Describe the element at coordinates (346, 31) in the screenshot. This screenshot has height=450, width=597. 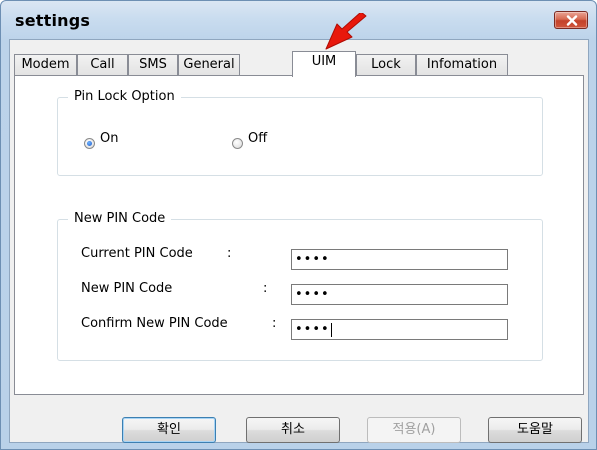
I see `red-arrow-icon` at that location.